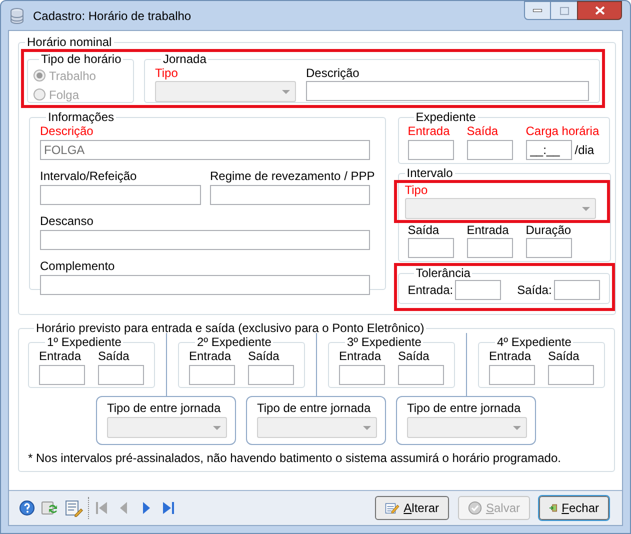 The image size is (631, 534). Describe the element at coordinates (534, 290) in the screenshot. I see `field-label: Saída:` at that location.